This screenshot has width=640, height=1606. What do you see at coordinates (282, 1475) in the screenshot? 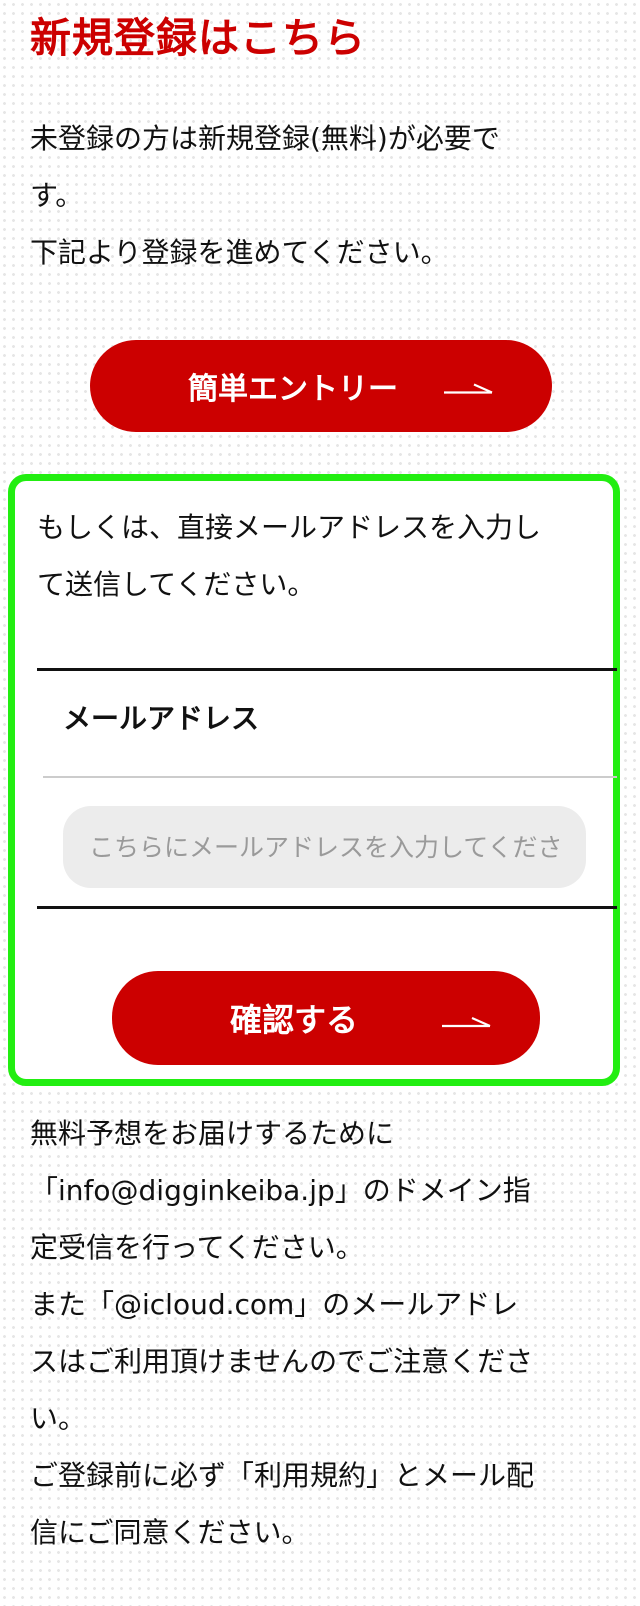
I see `notice-line: ご登録前に必ず「利用規約」とメール配` at bounding box center [282, 1475].